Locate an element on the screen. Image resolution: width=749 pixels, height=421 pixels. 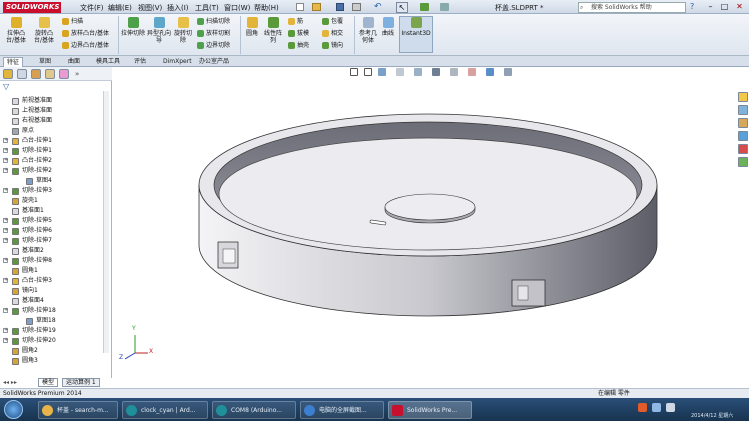
open-icon is located at coordinates (316, 7).